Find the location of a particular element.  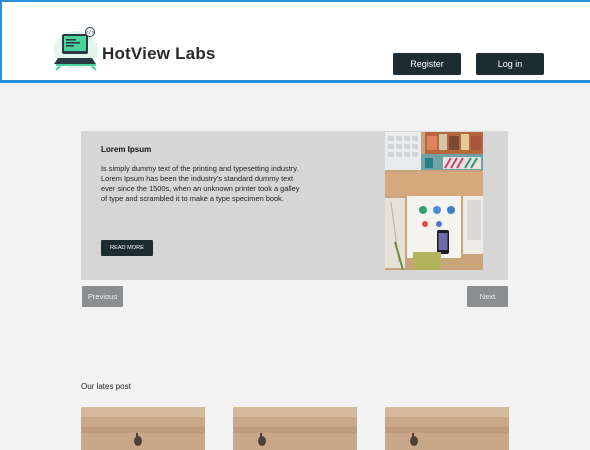

latest-posts-title: Our lates post is located at coordinates (106, 386).